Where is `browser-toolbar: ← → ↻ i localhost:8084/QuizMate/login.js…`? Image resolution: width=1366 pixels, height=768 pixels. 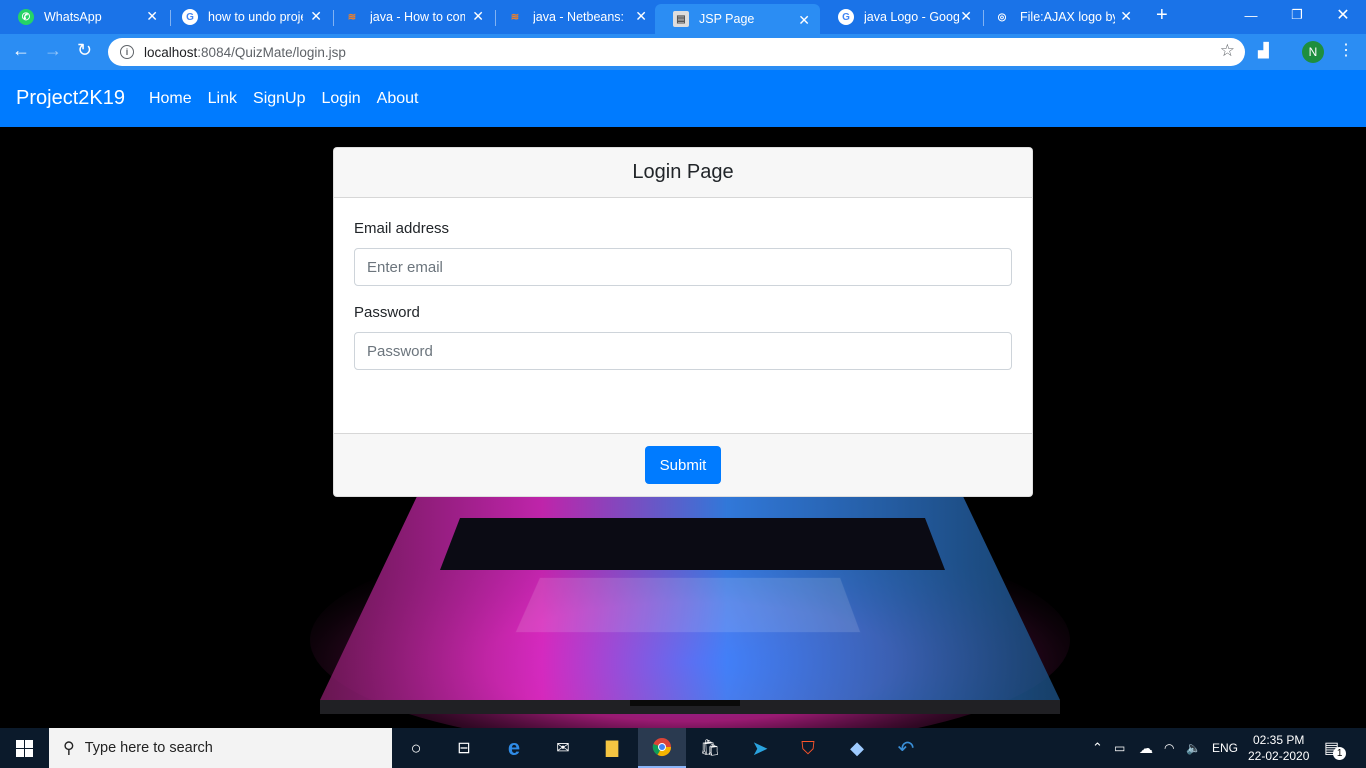
browser-toolbar: ← → ↻ i localhost:8084/QuizMate/login.js… is located at coordinates (683, 52).